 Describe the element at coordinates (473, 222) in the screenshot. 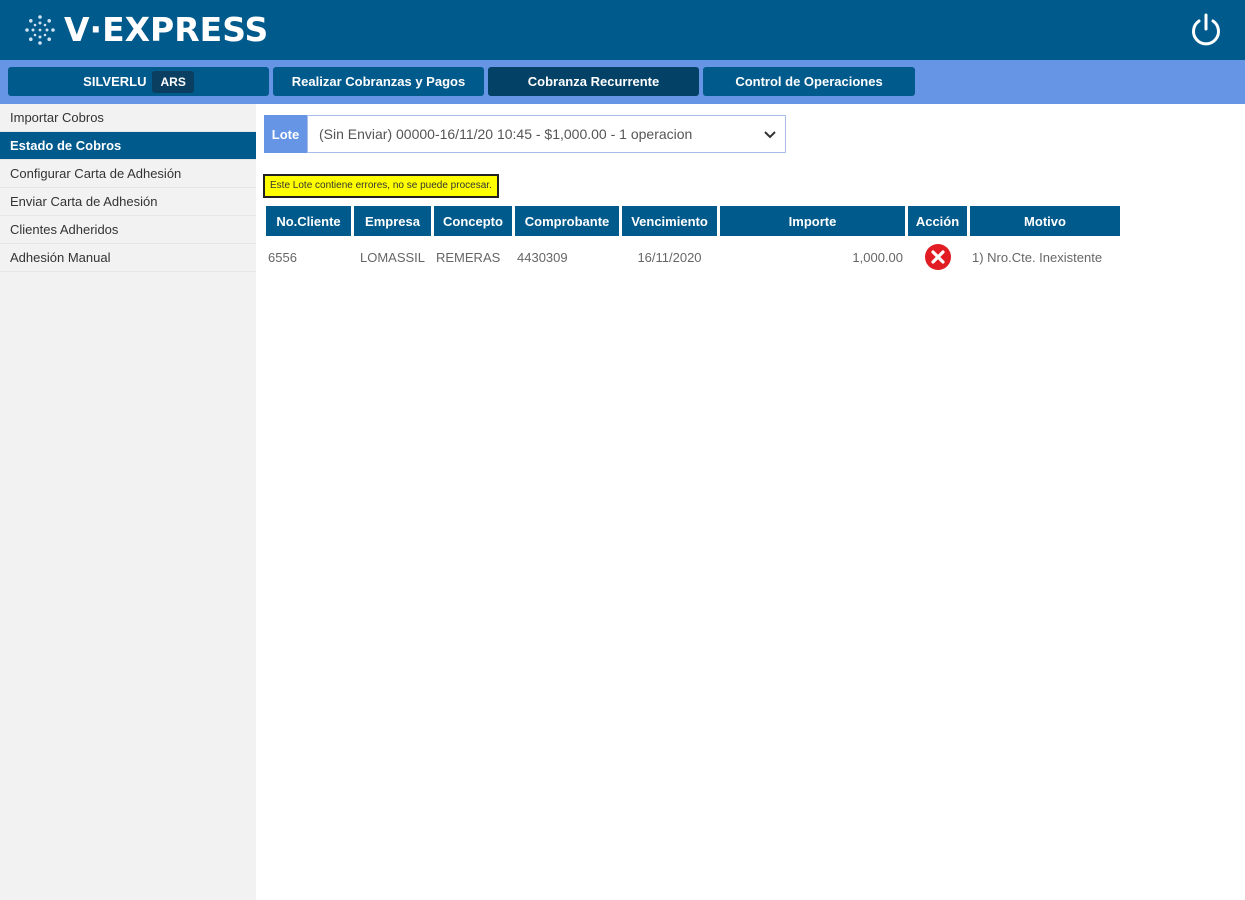

I see `header-concepto: Concepto` at that location.